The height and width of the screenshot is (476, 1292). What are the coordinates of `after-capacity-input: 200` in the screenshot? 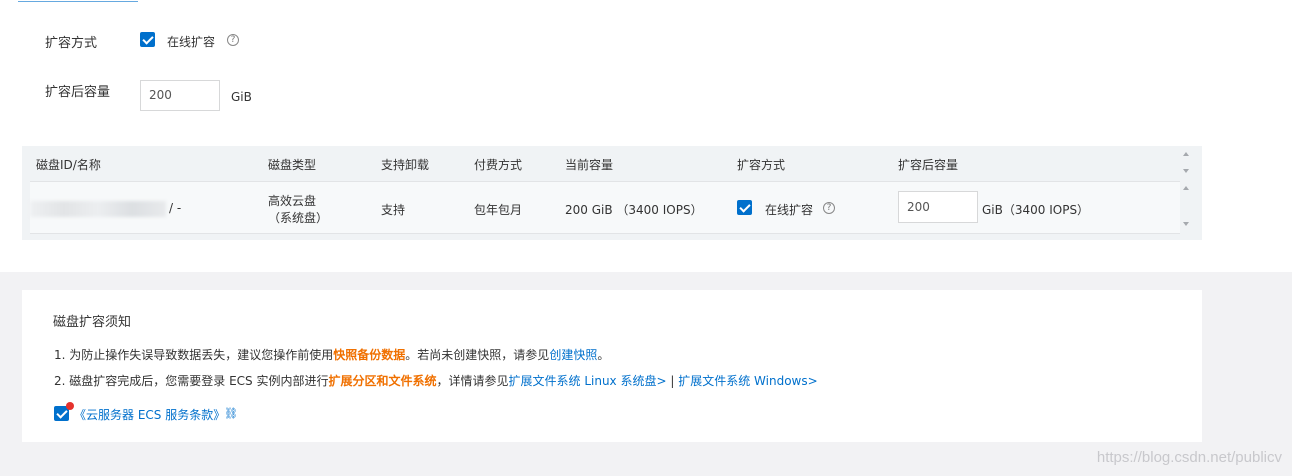 It's located at (180, 95).